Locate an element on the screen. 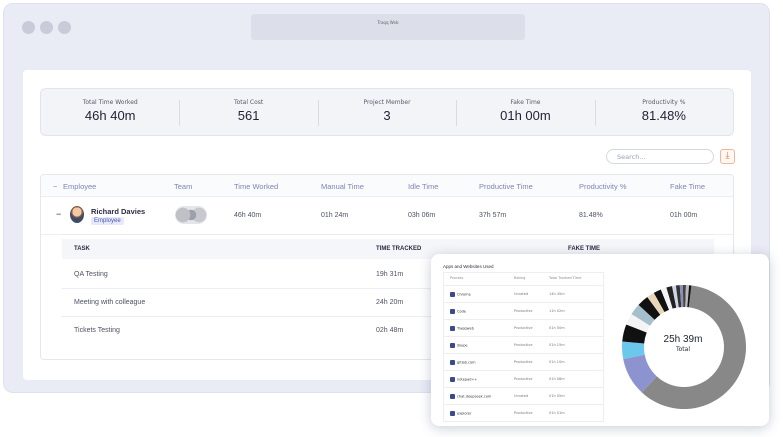 The image size is (783, 437). app-name: Chrome is located at coordinates (460, 294).